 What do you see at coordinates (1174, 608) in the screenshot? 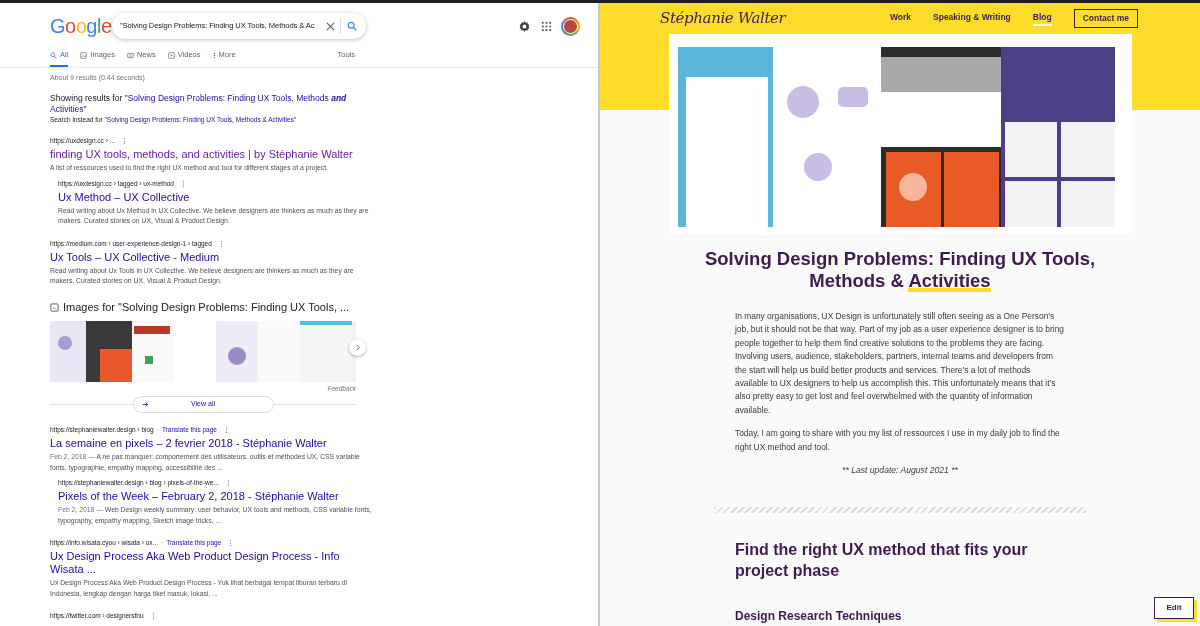
I see `edit-button: Edit` at bounding box center [1174, 608].